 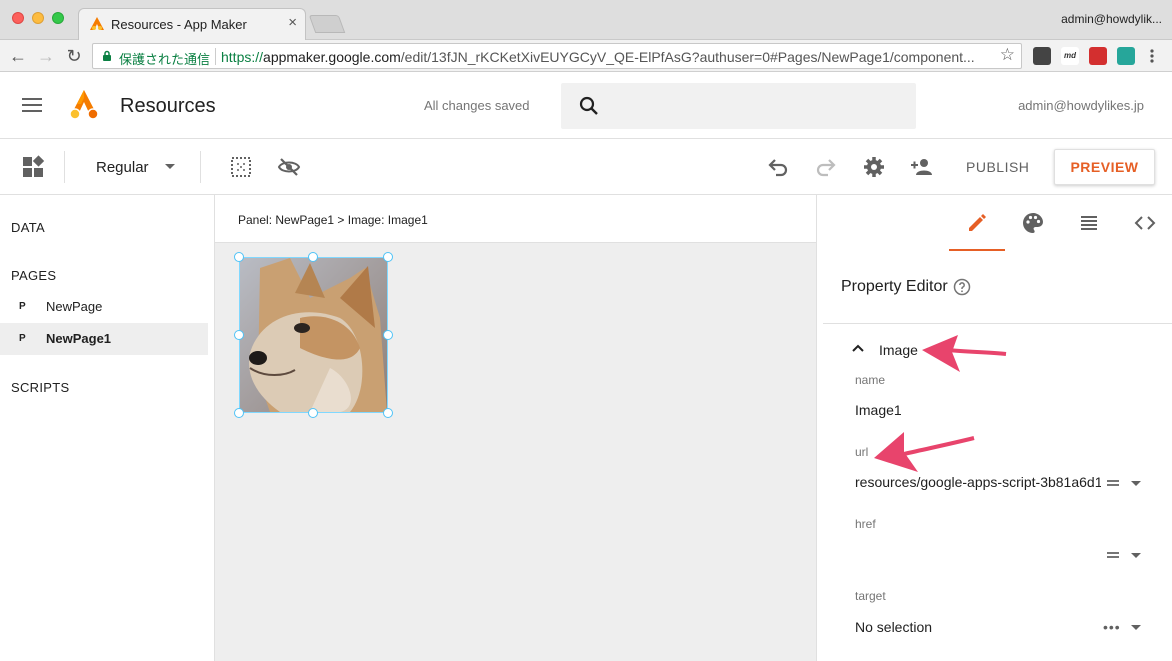 I want to click on reload-icon: ↻, so click(x=74, y=56).